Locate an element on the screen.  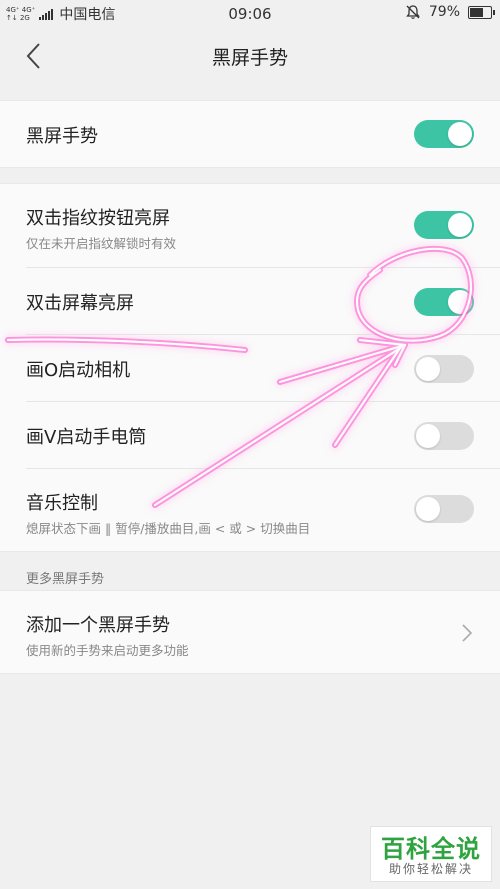
mute-bell-icon is located at coordinates (413, 12).